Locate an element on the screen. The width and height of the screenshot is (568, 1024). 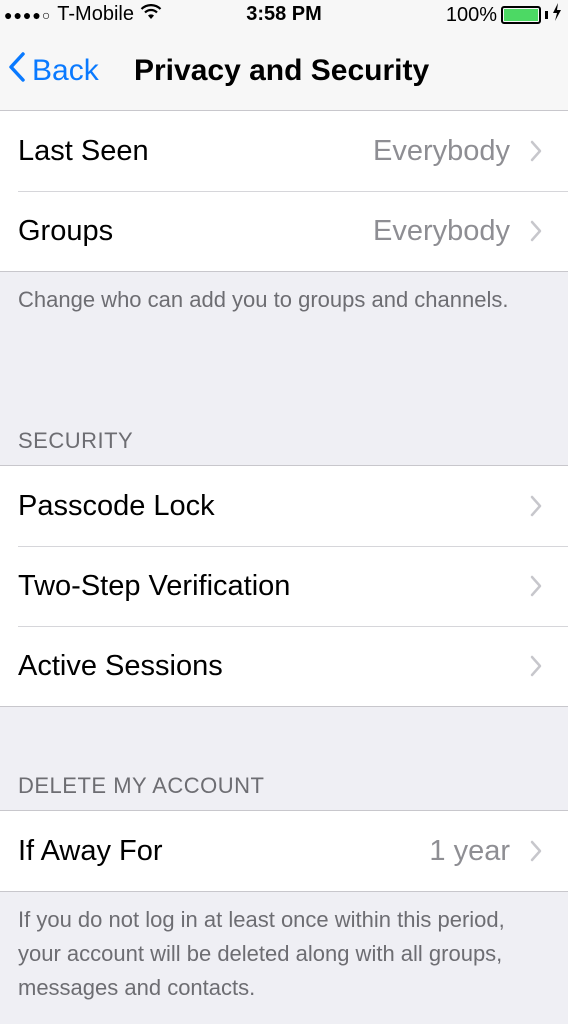
passcode-lock-row: Passcode Lock is located at coordinates (284, 506).